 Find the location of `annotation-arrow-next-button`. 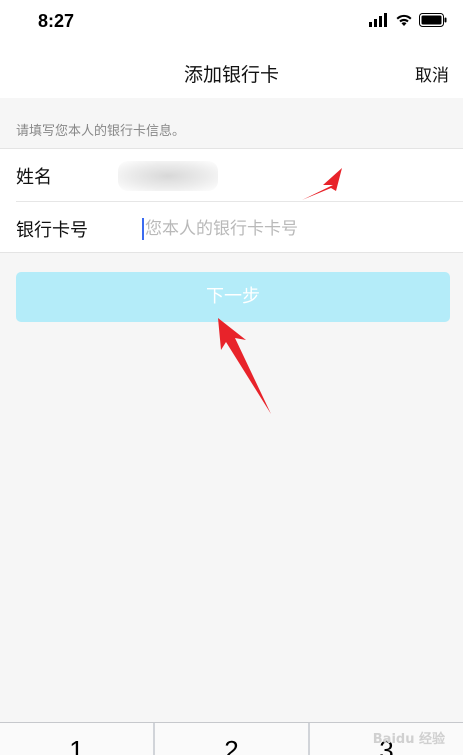

annotation-arrow-next-button is located at coordinates (244, 366).